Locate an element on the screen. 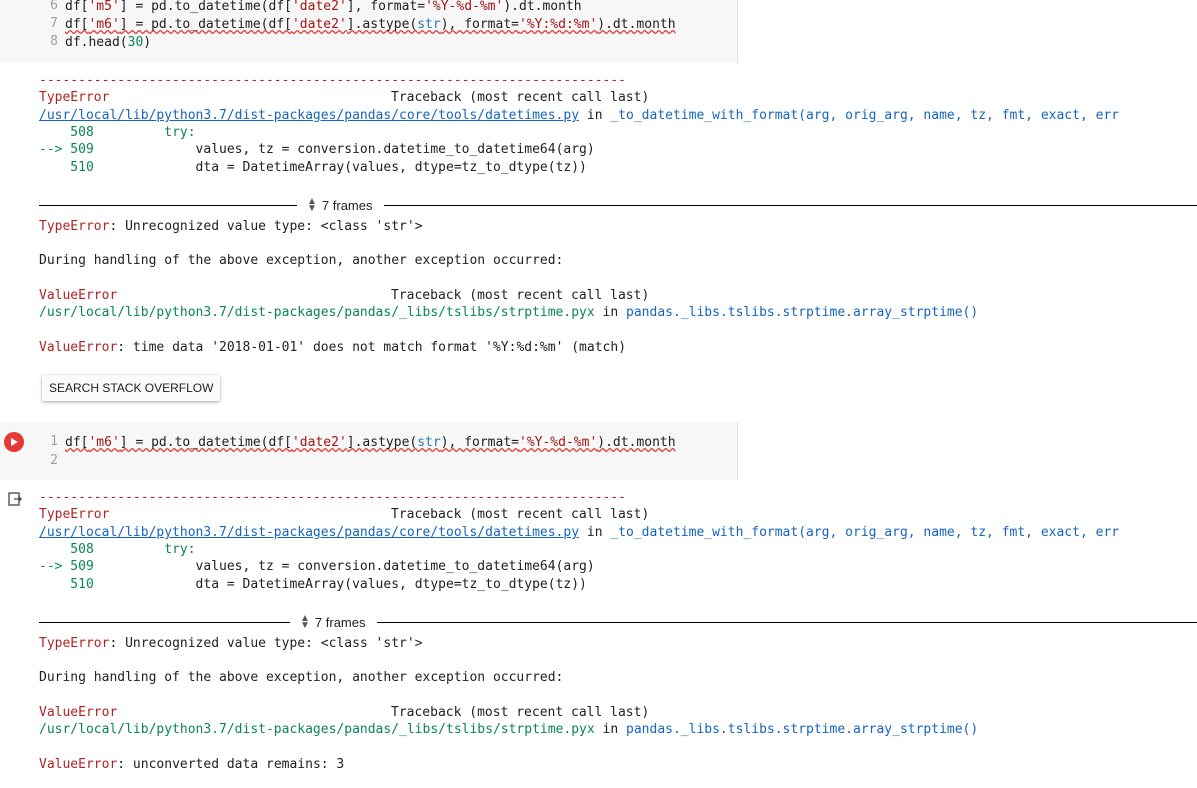  search-stack-overflow-button: SEARCH STACK OVERFLOW is located at coordinates (131, 388).